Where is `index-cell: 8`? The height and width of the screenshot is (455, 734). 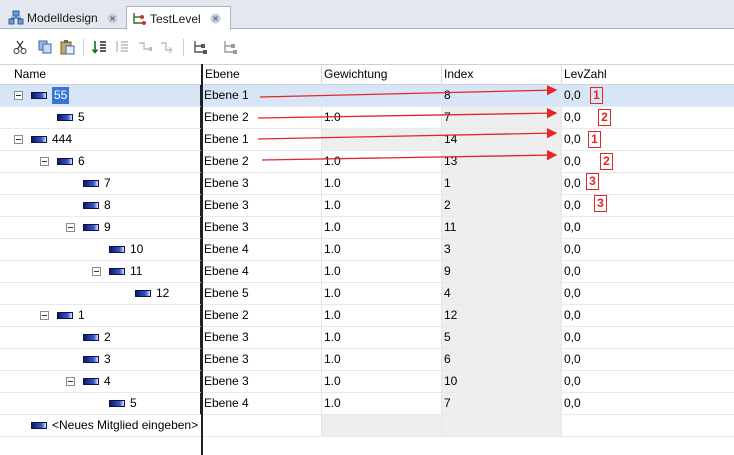 index-cell: 8 is located at coordinates (502, 96).